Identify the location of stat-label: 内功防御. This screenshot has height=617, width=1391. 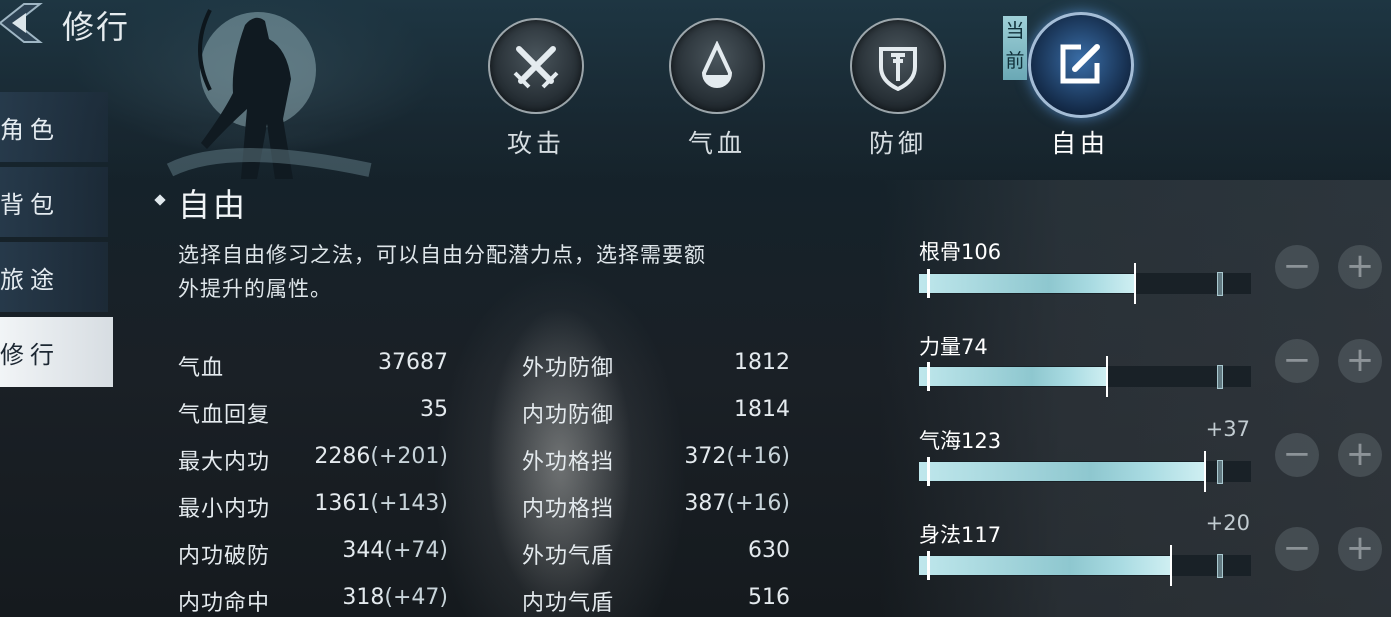
(568, 415).